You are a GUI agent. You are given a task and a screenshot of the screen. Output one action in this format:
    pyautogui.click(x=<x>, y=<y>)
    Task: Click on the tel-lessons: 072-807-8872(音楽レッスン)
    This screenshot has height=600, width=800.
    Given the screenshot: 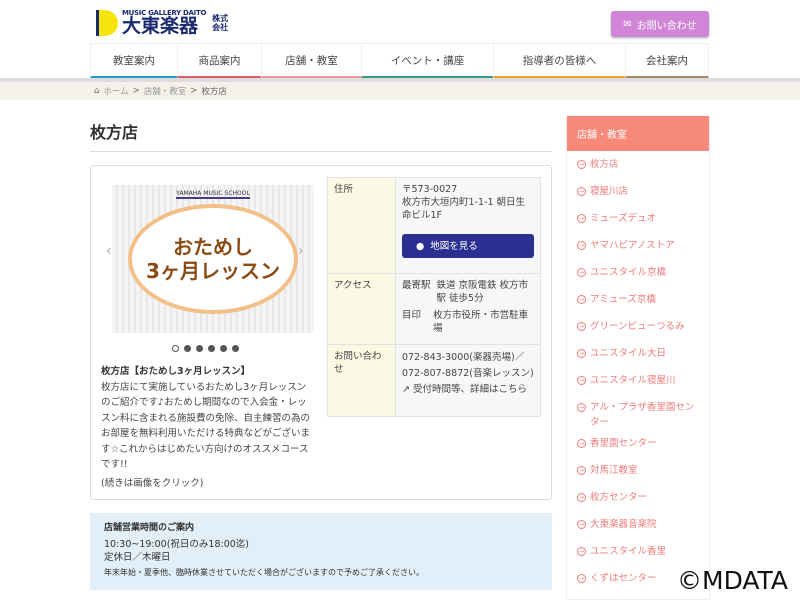 What is the action you would take?
    pyautogui.click(x=468, y=373)
    